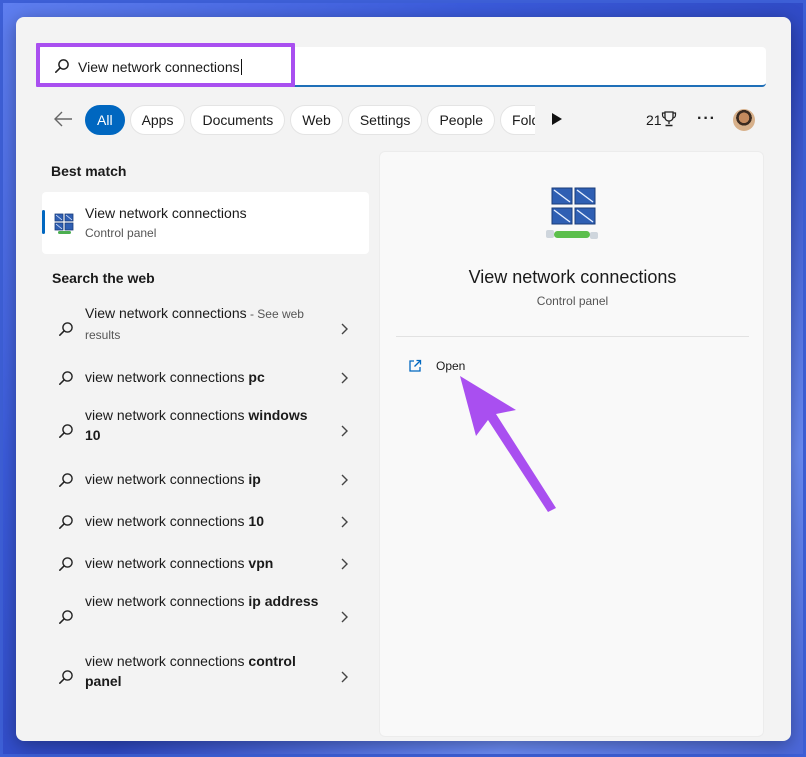 The image size is (806, 757). What do you see at coordinates (654, 120) in the screenshot?
I see `reward-count: 21` at bounding box center [654, 120].